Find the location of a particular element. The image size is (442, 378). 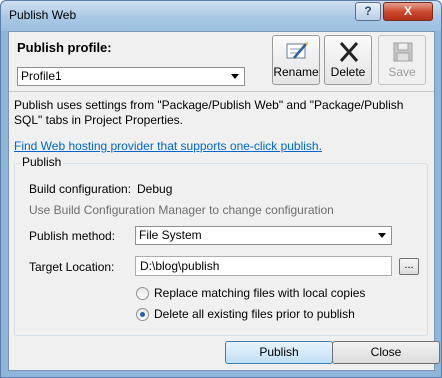

replace-files-label: Replace matching files with local copies is located at coordinates (259, 293).